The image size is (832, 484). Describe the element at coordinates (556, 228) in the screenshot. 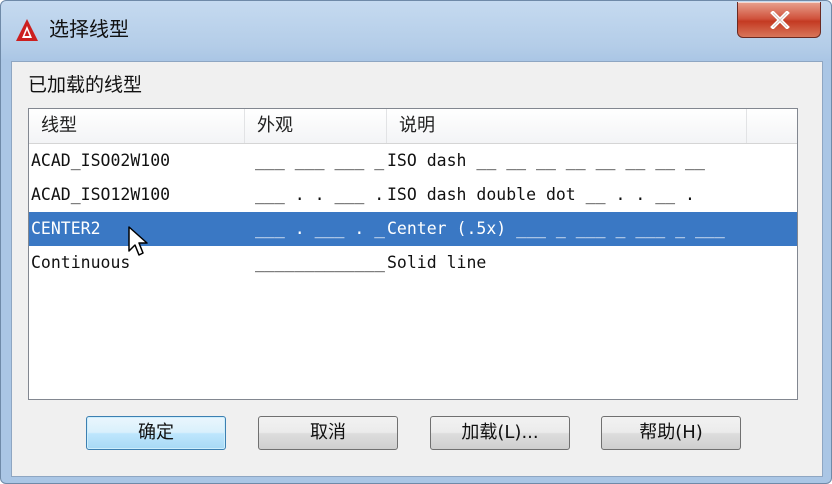

I see `linetype-description: Center (.5x) ___ _ ___ _ ___ _ ___` at that location.